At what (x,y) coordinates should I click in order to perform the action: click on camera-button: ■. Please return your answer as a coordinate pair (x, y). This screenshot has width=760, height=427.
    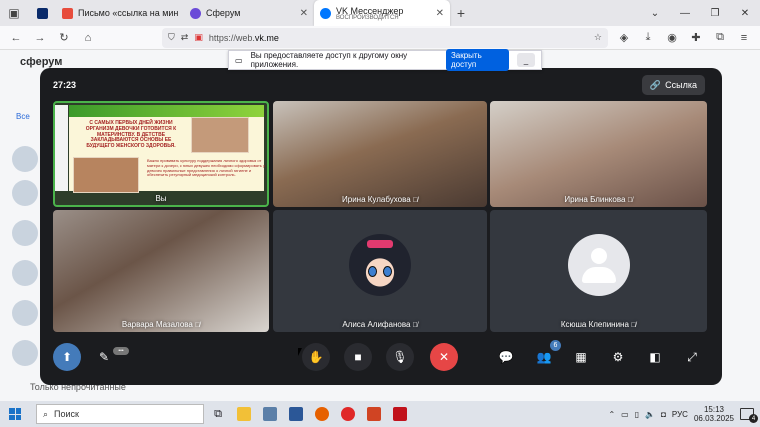
    Looking at the image, I should click on (358, 357).